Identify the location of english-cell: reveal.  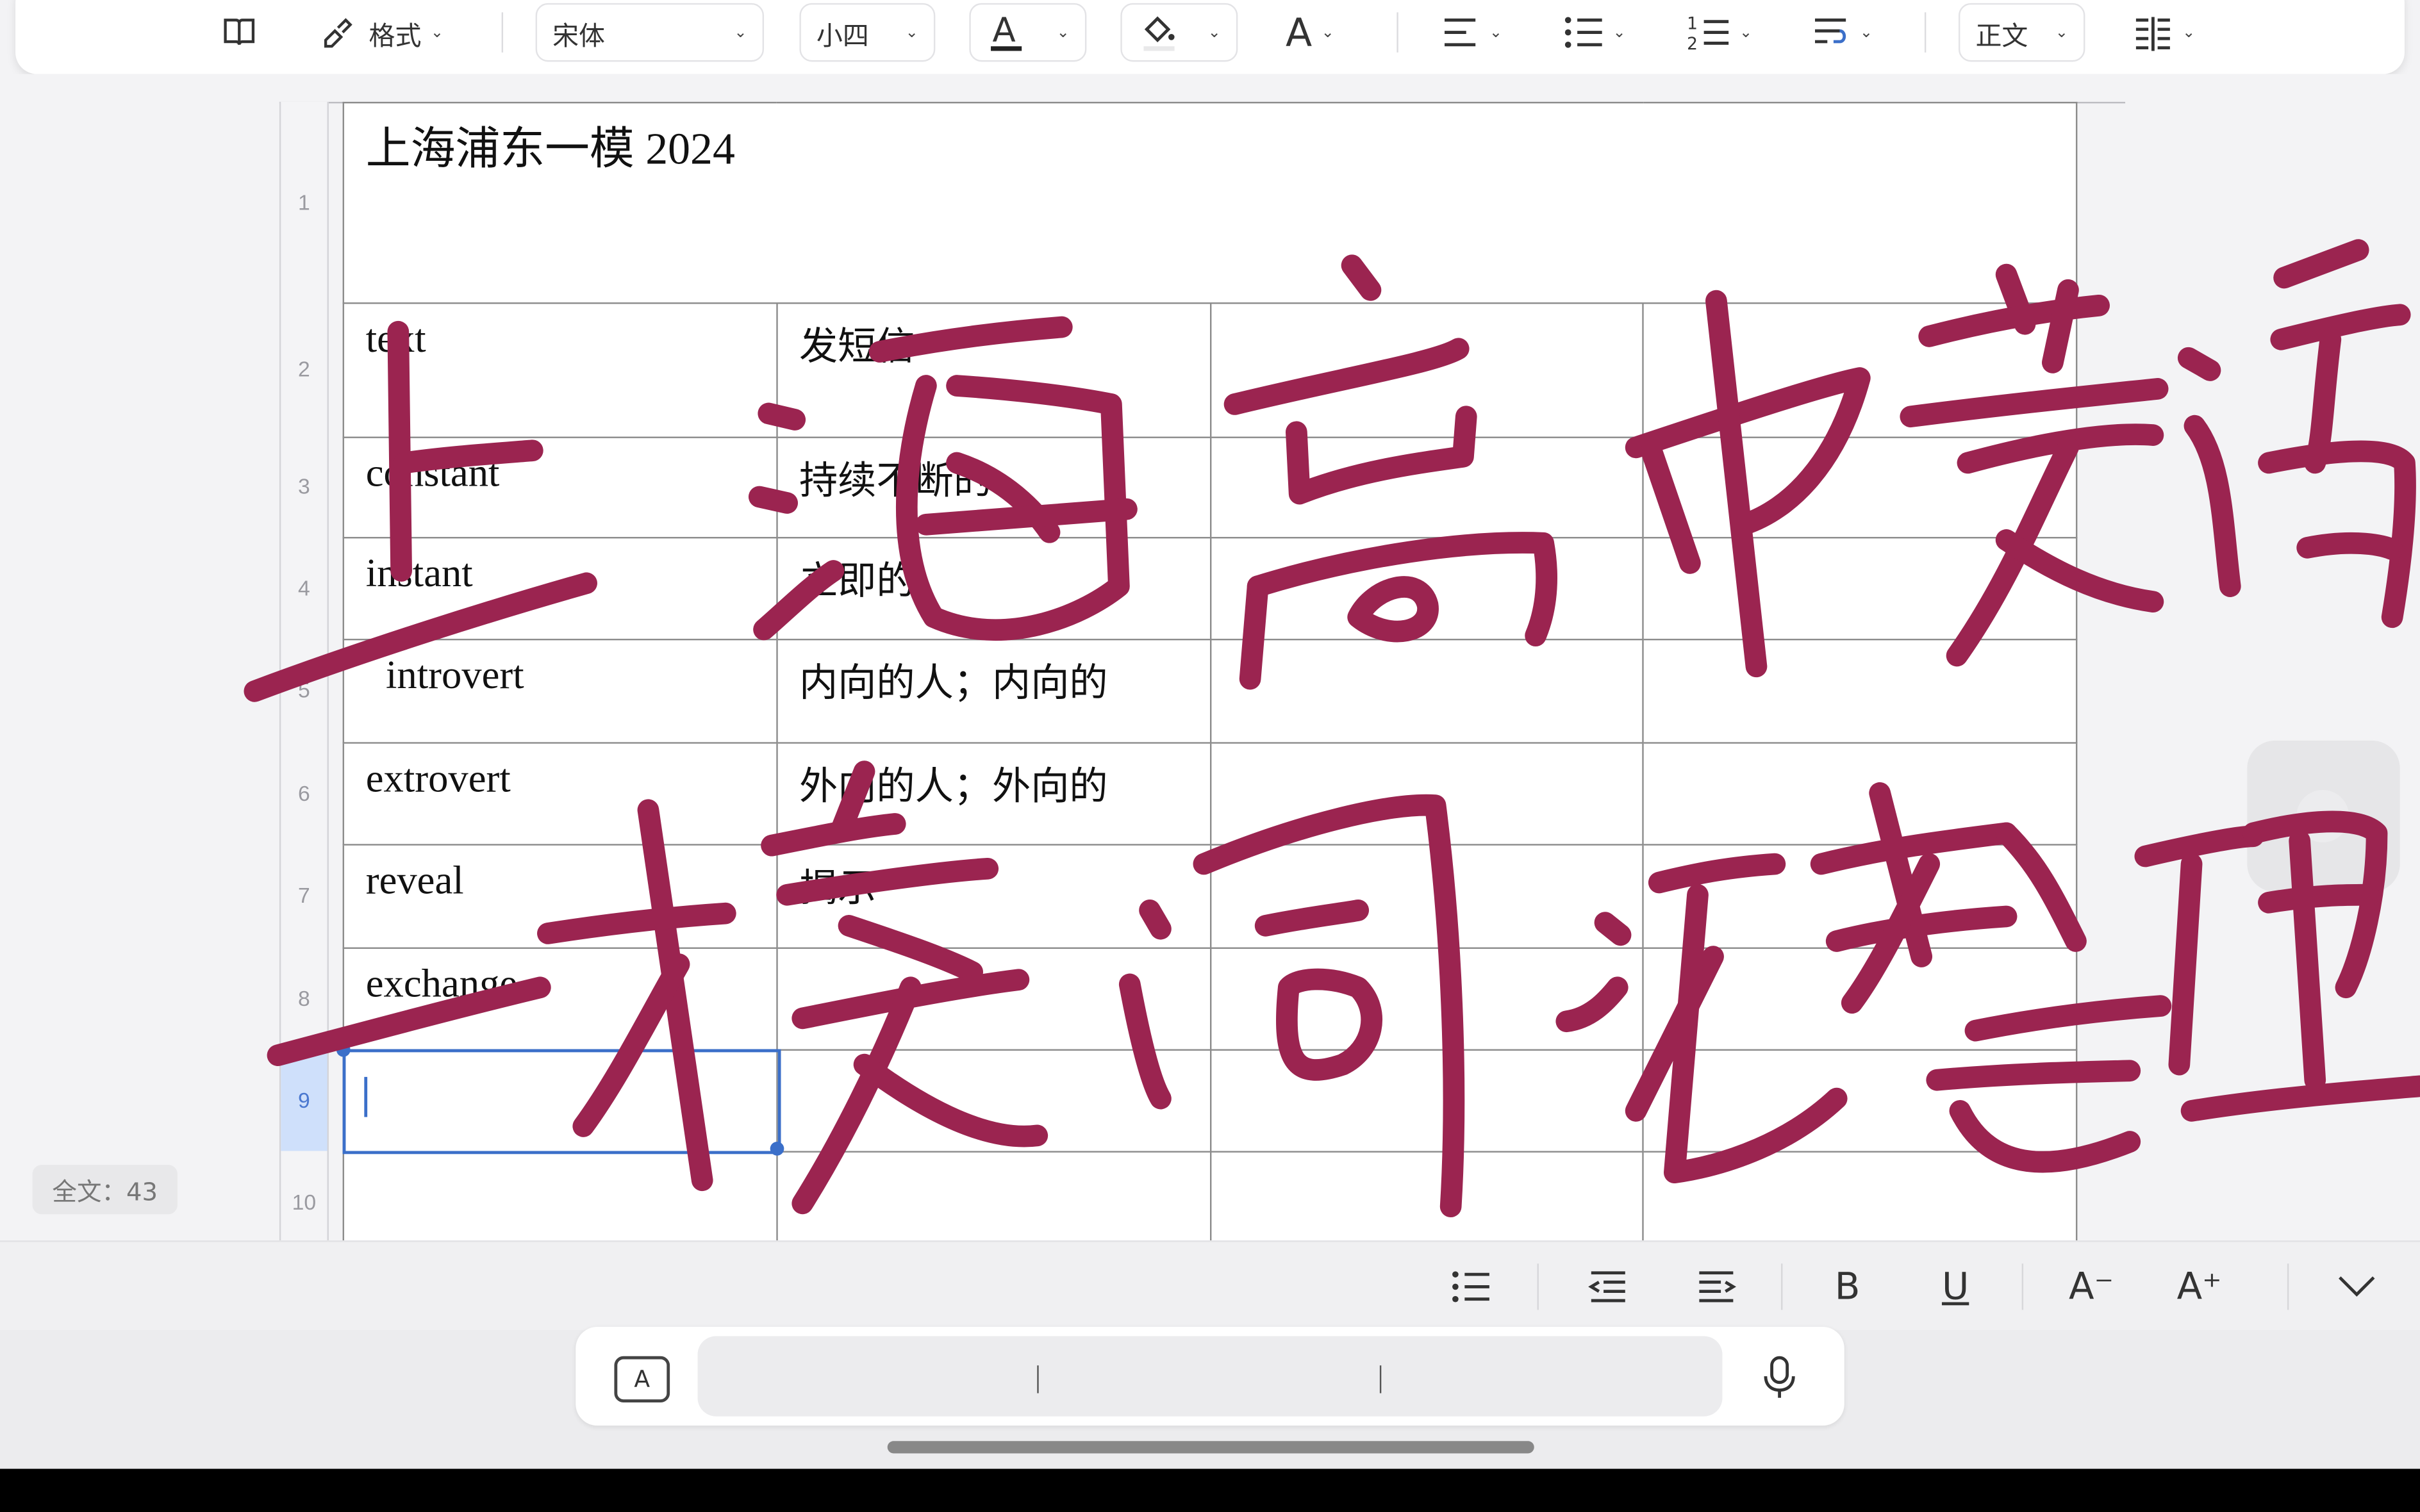
(560, 896).